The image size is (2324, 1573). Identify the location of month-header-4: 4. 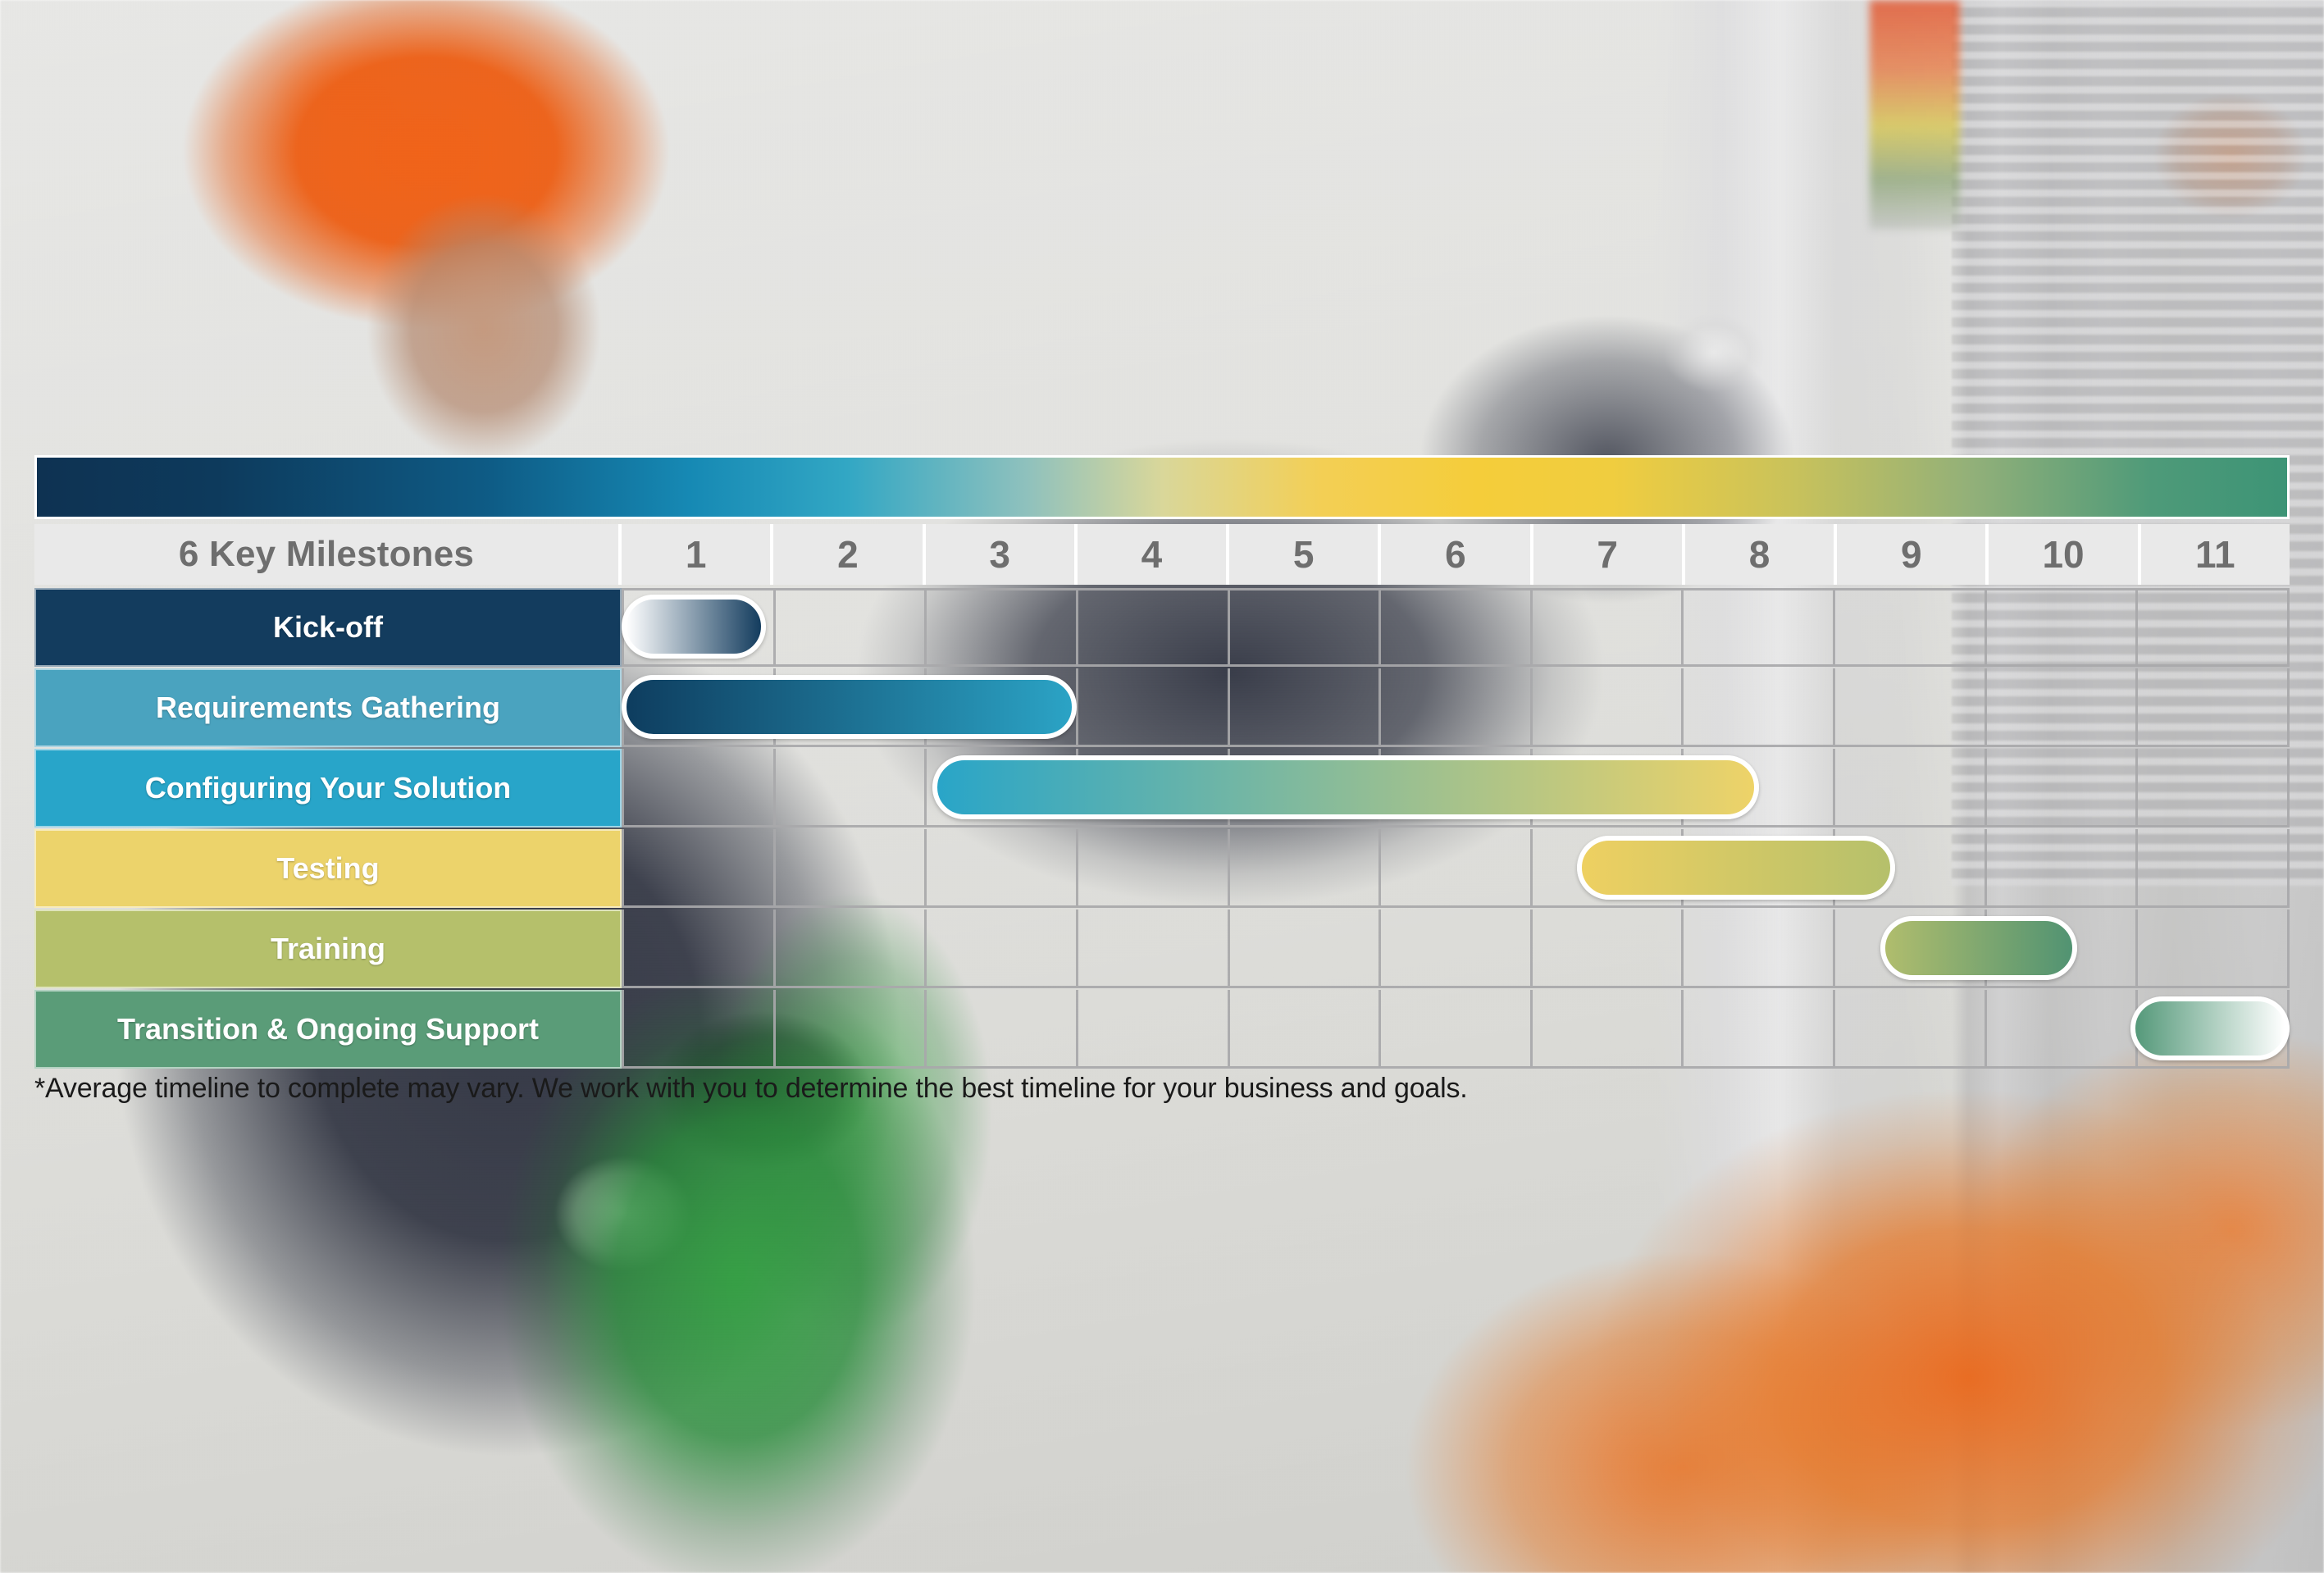
(1153, 554).